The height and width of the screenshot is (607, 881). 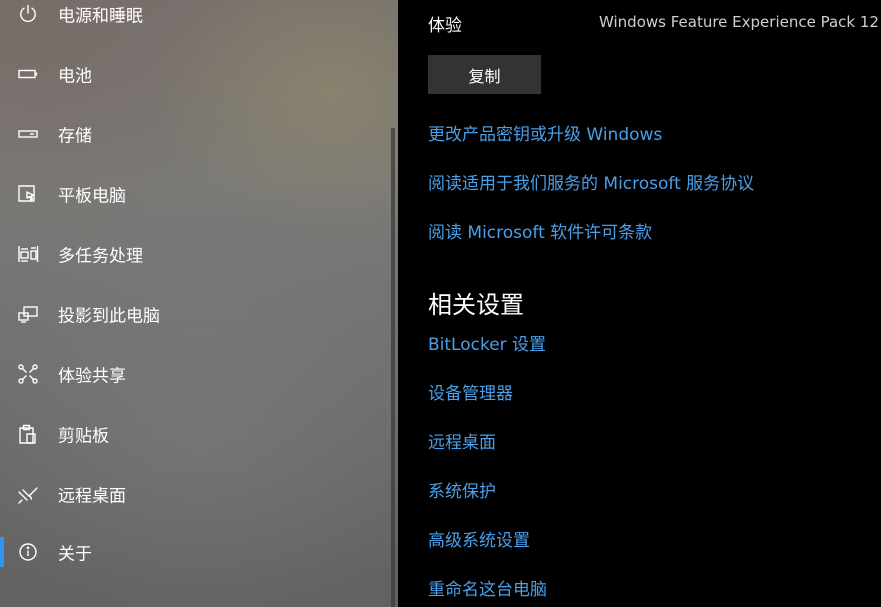 What do you see at coordinates (195, 22) in the screenshot?
I see `sidebar-item-power-sleep: 电源和睡眠` at bounding box center [195, 22].